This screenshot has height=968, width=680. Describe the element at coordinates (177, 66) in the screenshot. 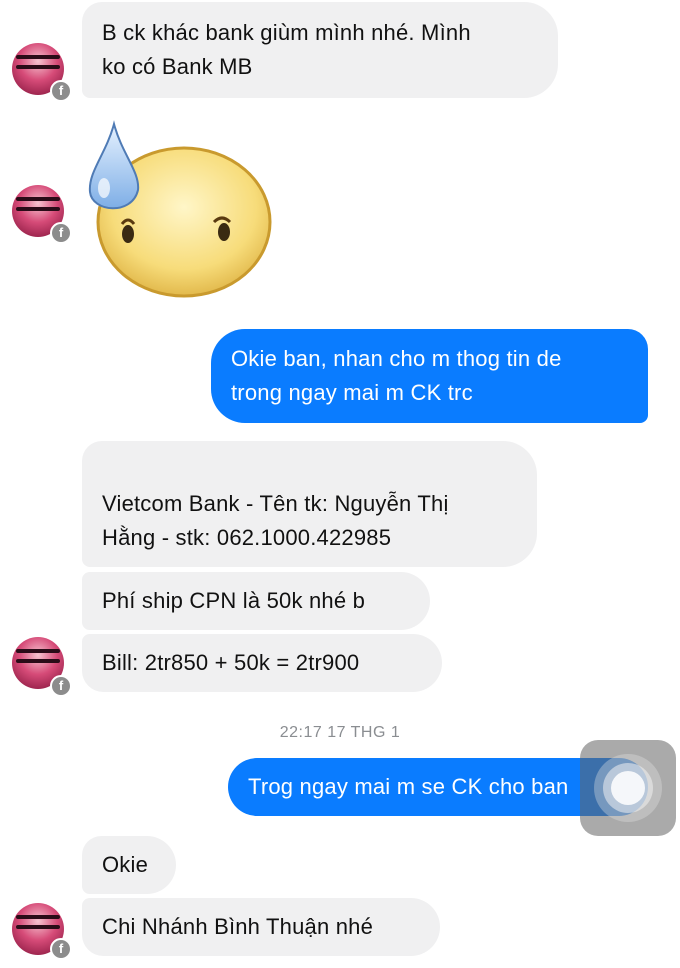

I see `message-text: ko có Bank MB` at that location.